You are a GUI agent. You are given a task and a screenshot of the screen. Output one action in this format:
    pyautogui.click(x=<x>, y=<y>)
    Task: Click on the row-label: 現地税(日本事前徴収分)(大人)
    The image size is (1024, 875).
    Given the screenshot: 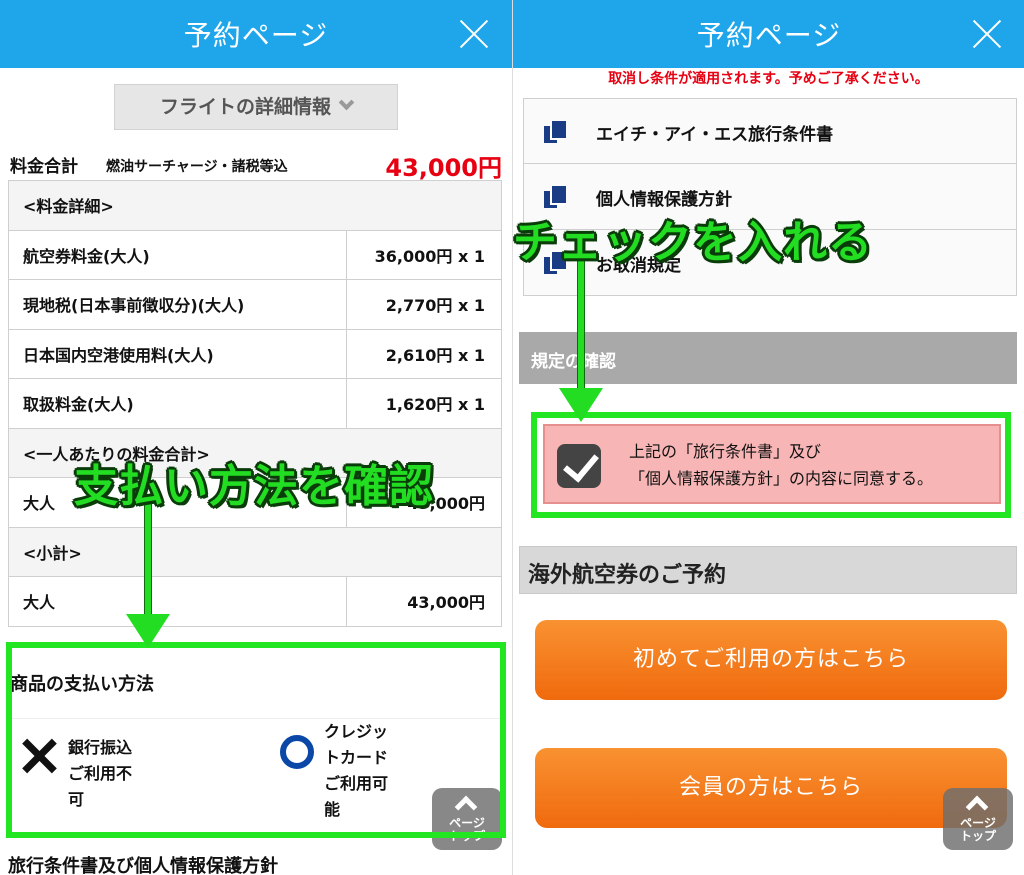 What is the action you would take?
    pyautogui.click(x=177, y=304)
    